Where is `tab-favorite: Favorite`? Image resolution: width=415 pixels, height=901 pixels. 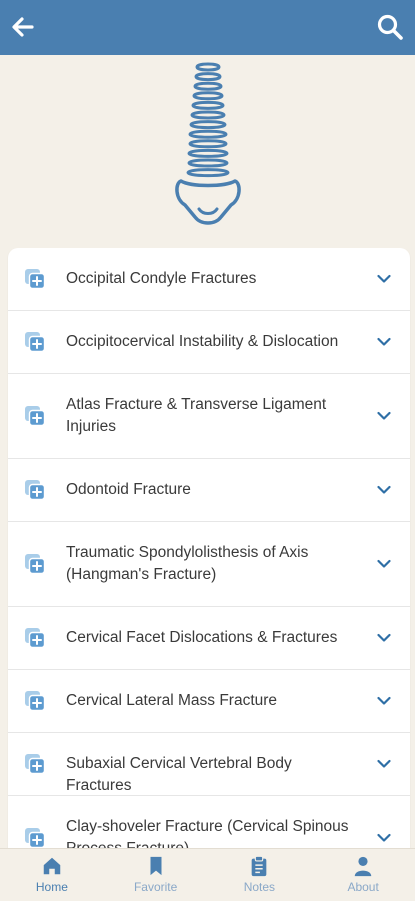
tab-favorite: Favorite is located at coordinates (156, 875).